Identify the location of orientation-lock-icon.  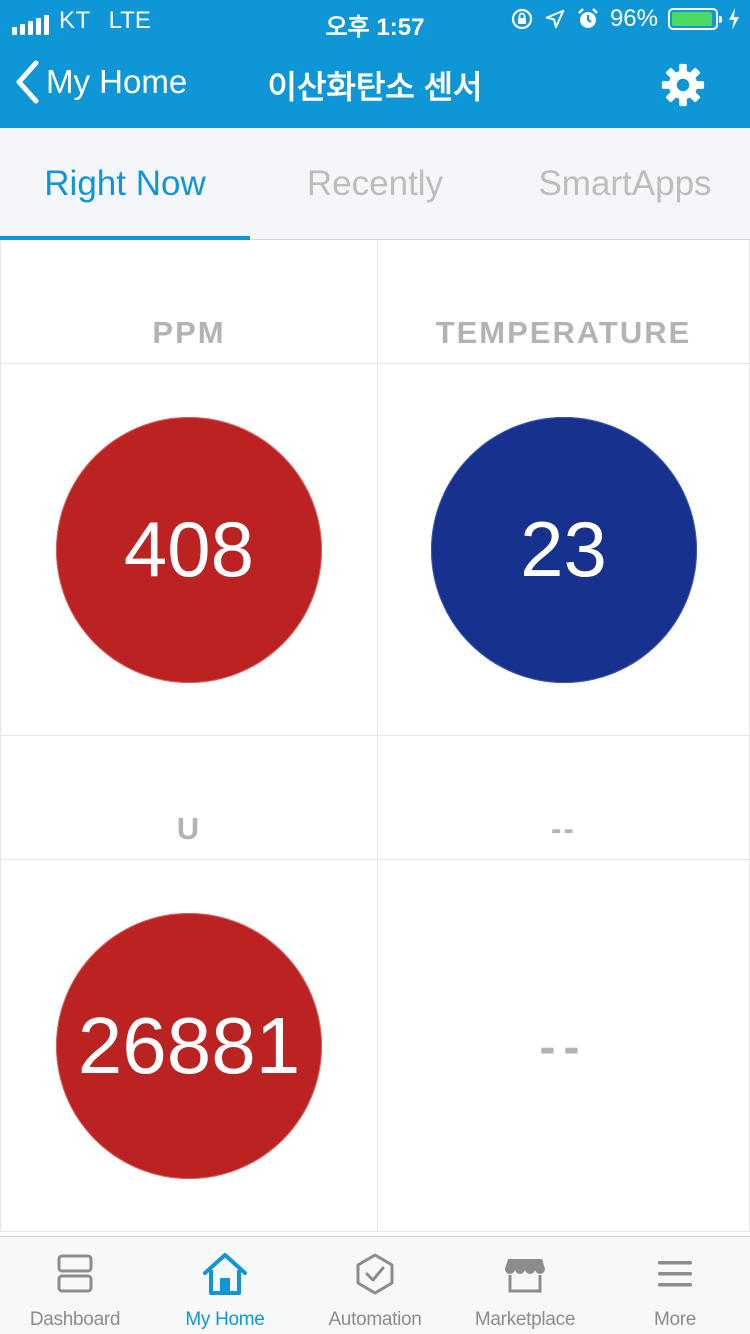
(522, 19).